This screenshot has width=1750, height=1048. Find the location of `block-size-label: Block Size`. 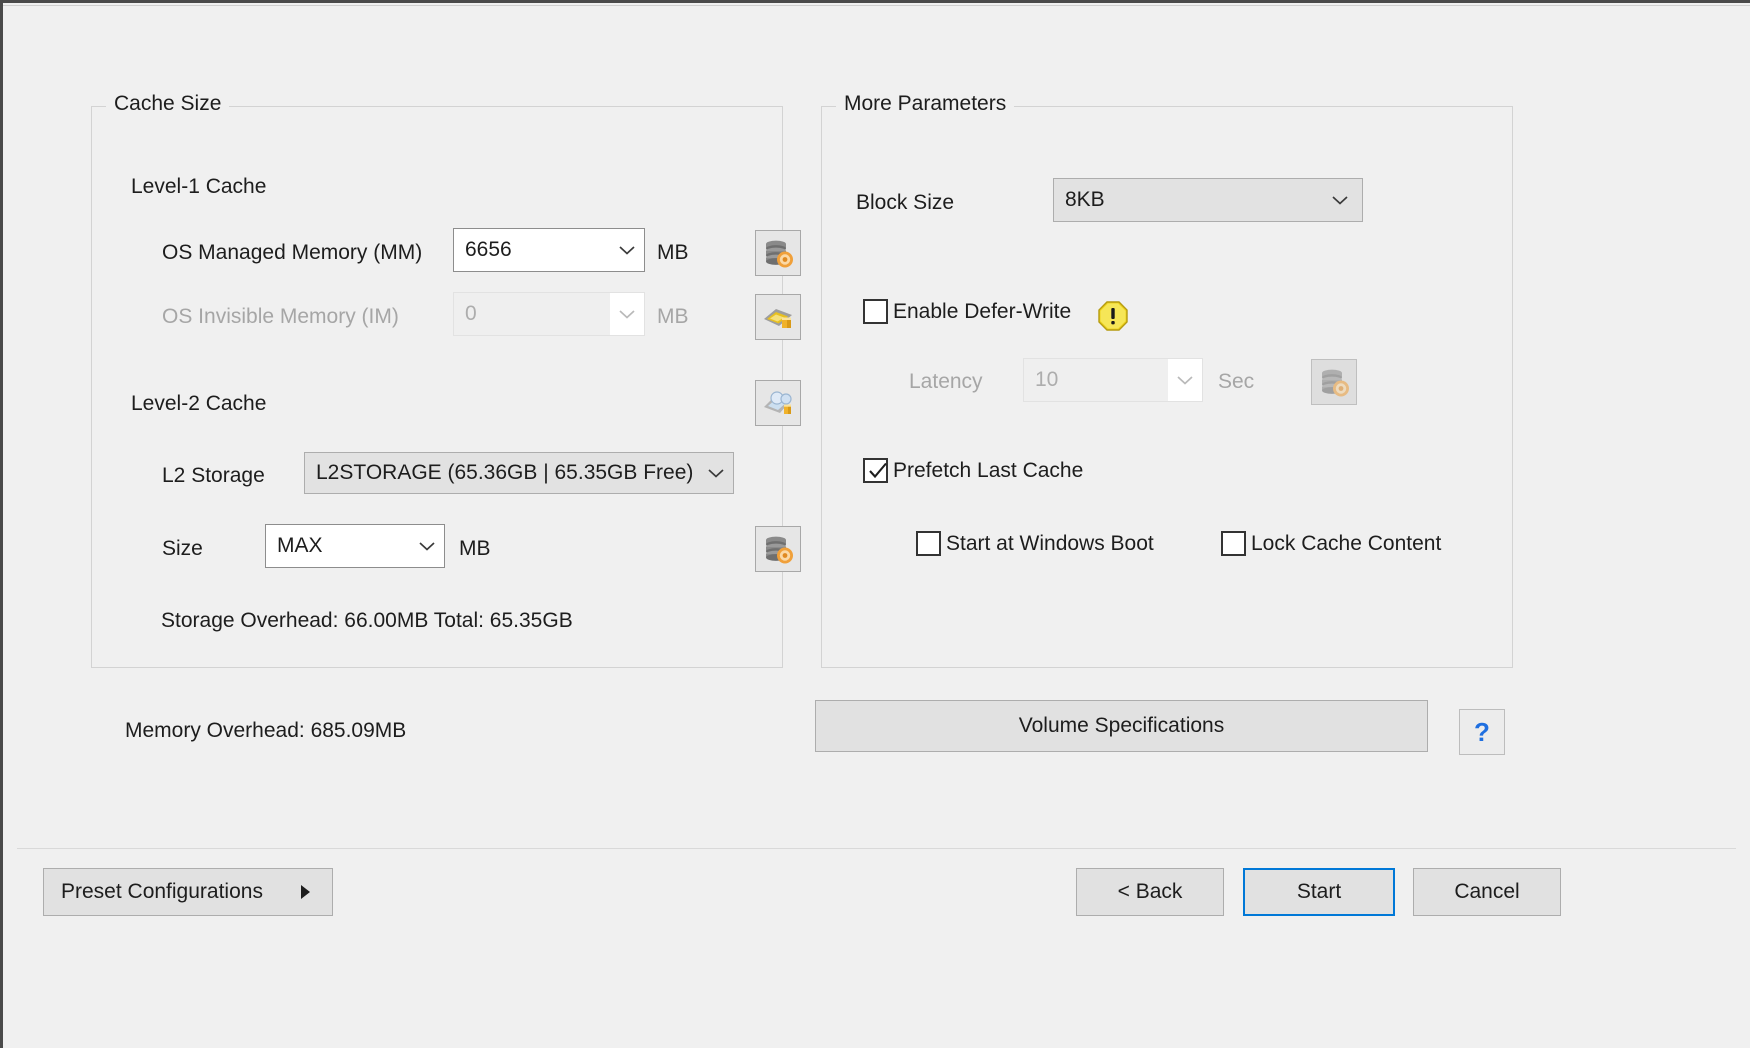

block-size-label: Block Size is located at coordinates (905, 202).